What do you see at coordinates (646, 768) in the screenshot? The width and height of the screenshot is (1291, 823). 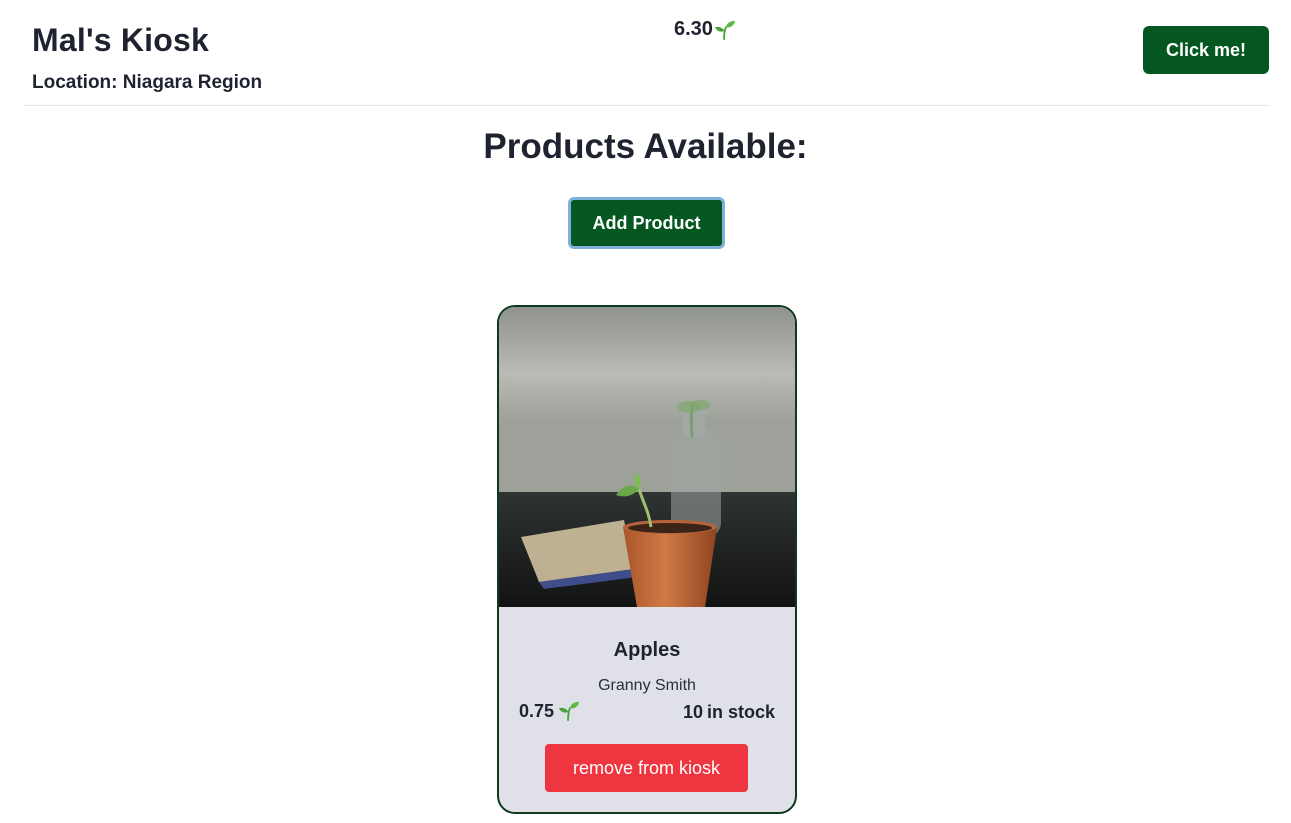 I see `remove-from-kiosk-button: remove from kiosk` at bounding box center [646, 768].